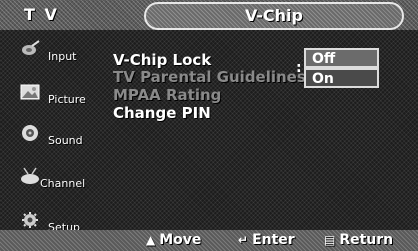 This screenshot has width=418, height=251. What do you see at coordinates (162, 60) in the screenshot?
I see `menu-item-vchip-lock: V-Chip Lock` at bounding box center [162, 60].